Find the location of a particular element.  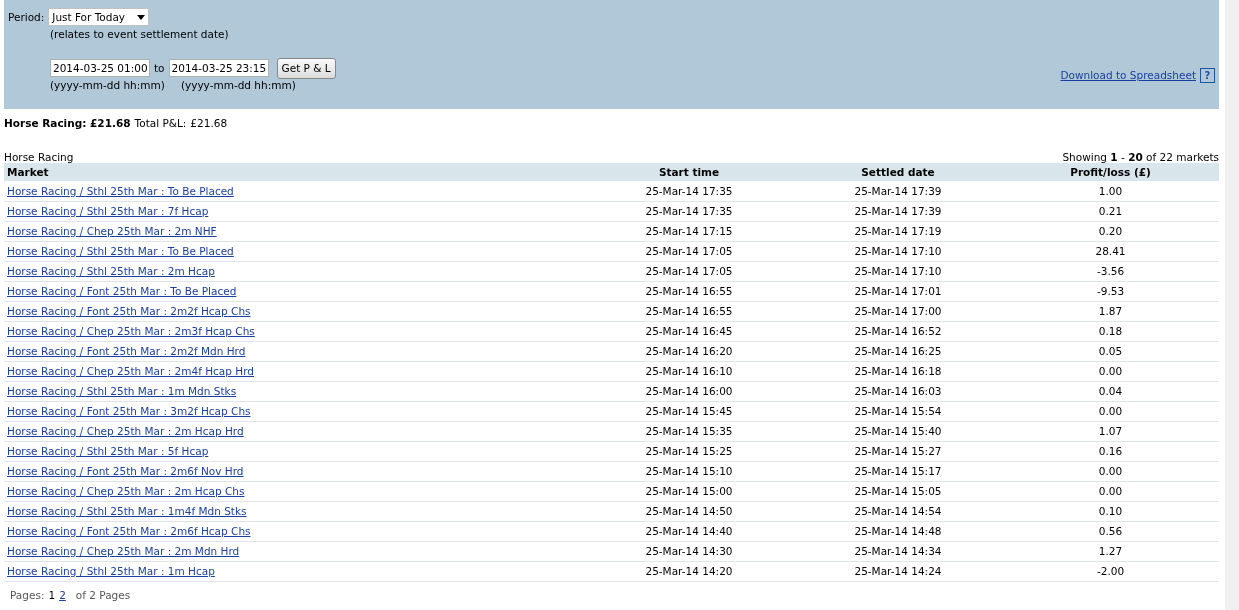

table-cell: 25-Mar-14 14:40 is located at coordinates (689, 531).